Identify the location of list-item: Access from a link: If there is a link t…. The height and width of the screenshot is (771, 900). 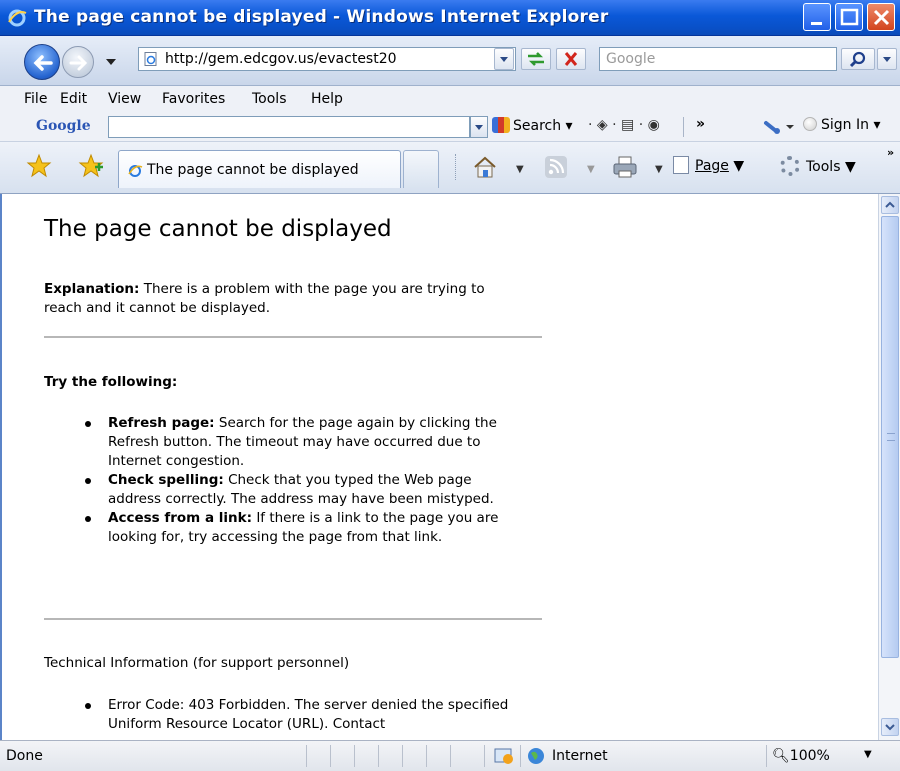
(304, 528).